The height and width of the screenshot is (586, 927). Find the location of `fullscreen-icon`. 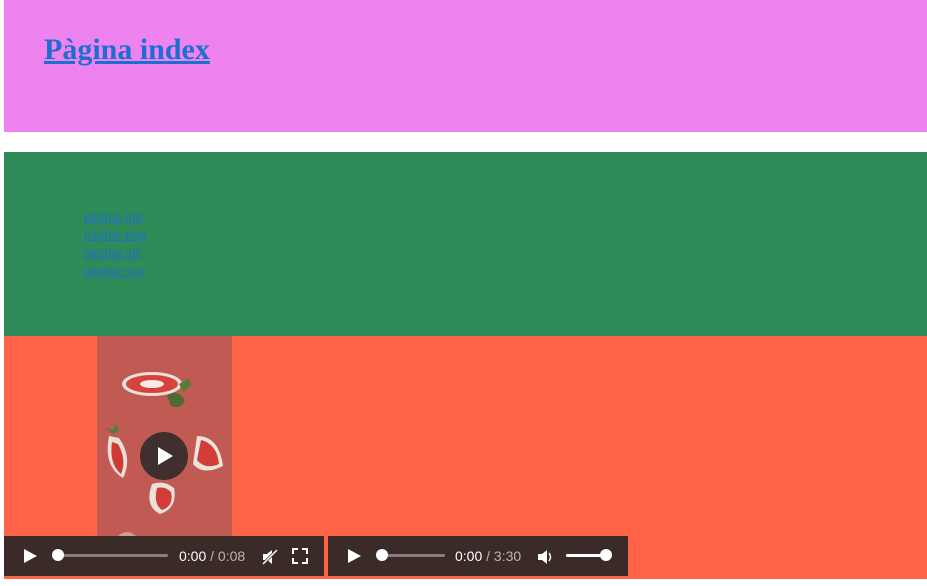

fullscreen-icon is located at coordinates (300, 556).